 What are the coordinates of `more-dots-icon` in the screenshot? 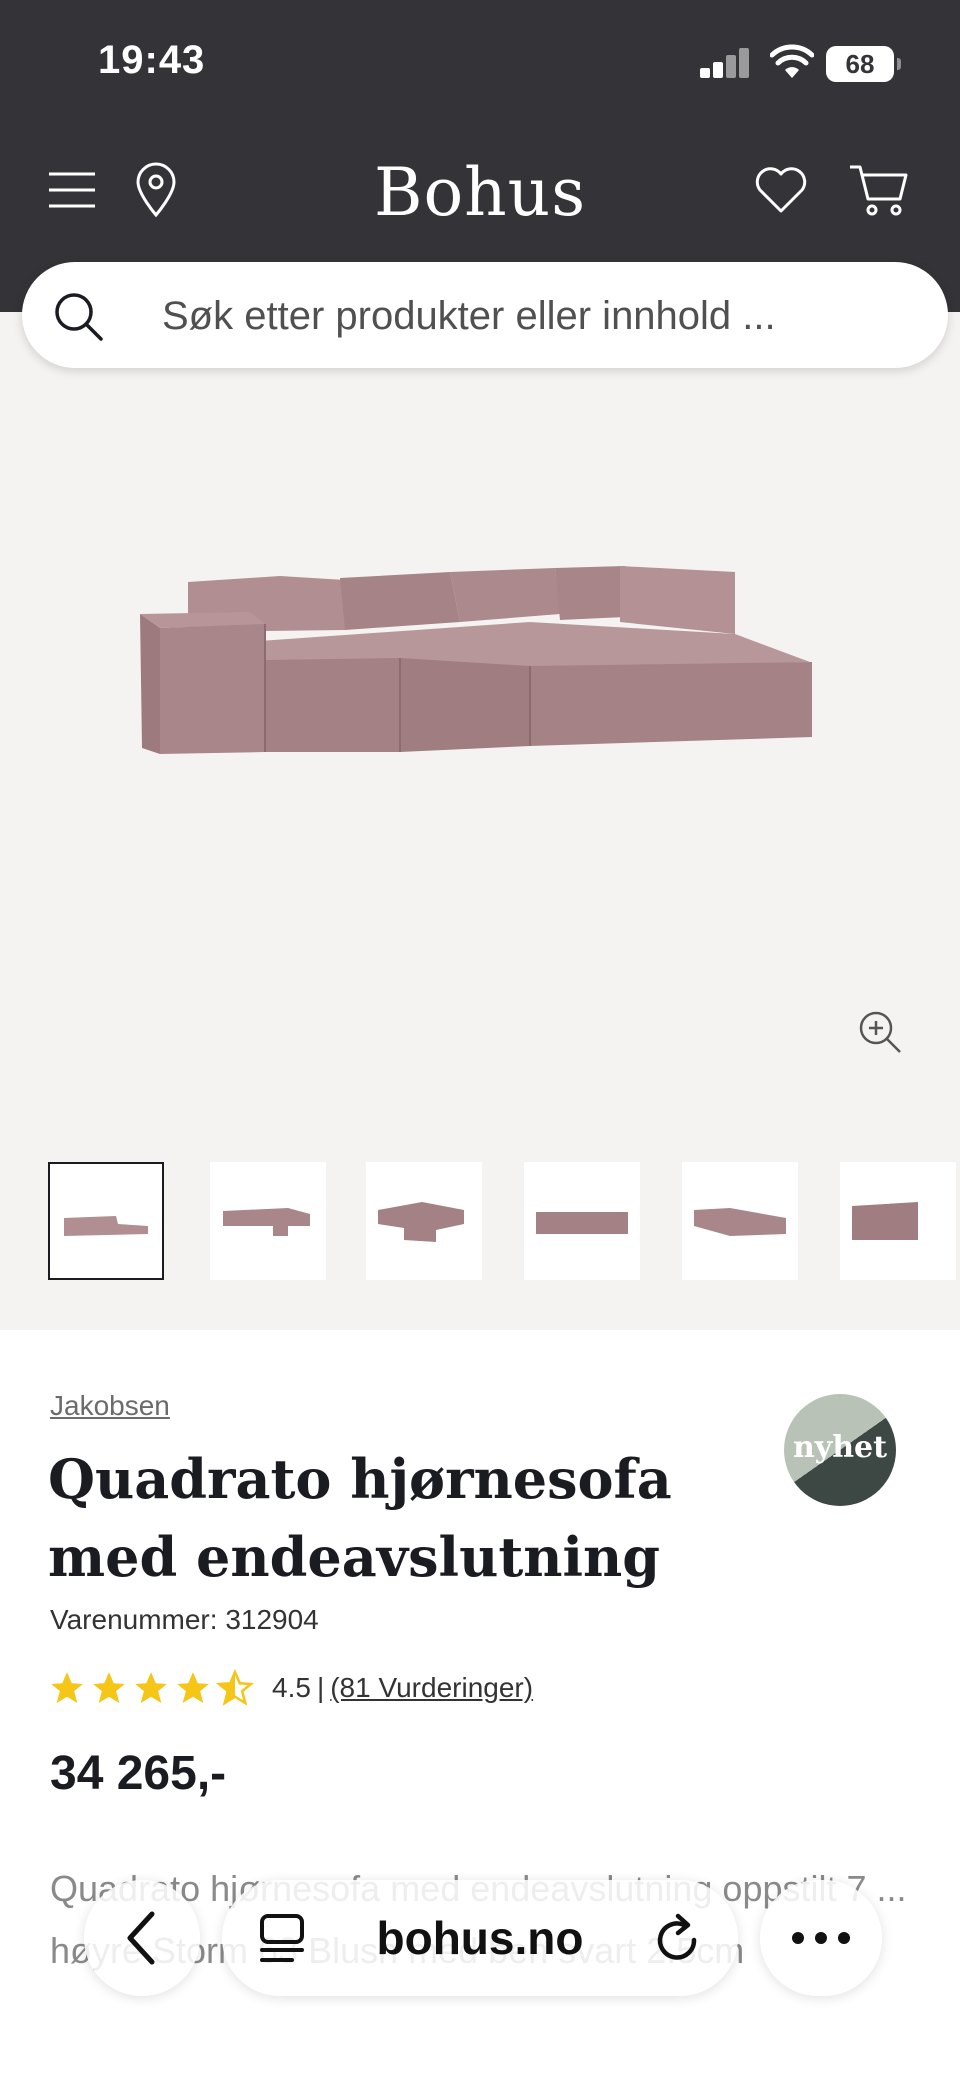 It's located at (821, 1938).